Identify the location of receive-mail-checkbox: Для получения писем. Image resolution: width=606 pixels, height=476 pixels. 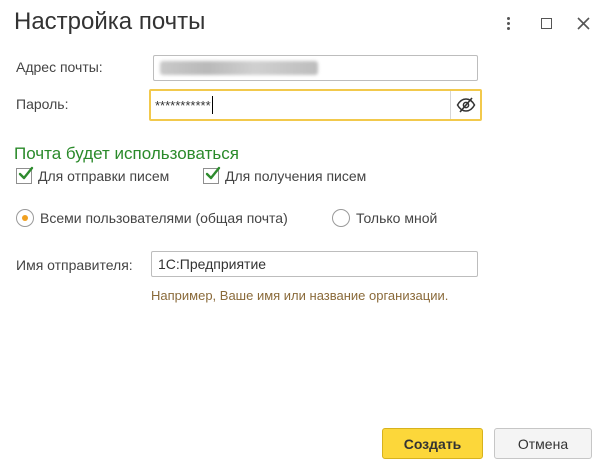
(285, 175).